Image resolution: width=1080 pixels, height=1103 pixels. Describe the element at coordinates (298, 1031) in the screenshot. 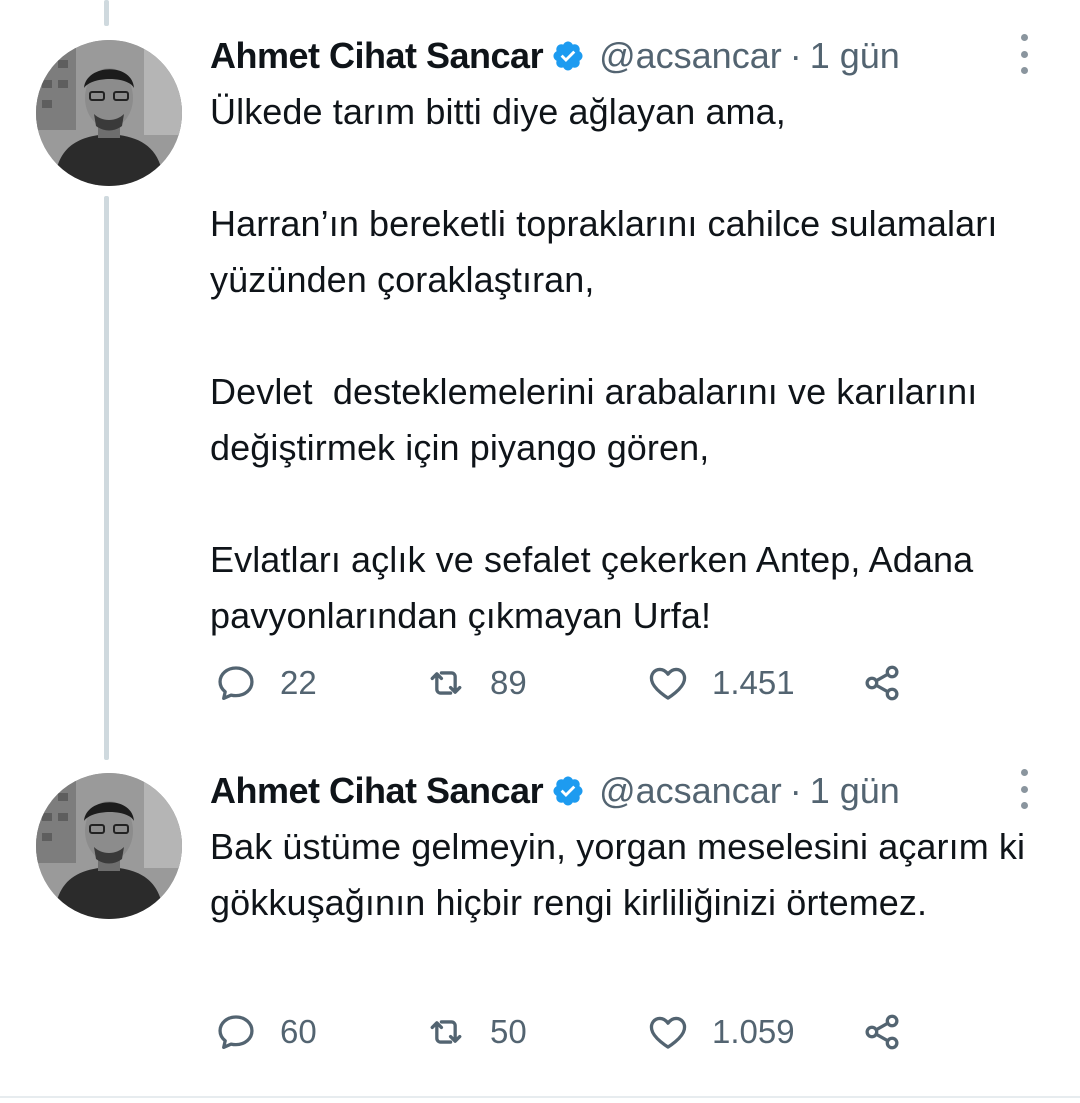

I see `reply-count: 60` at that location.